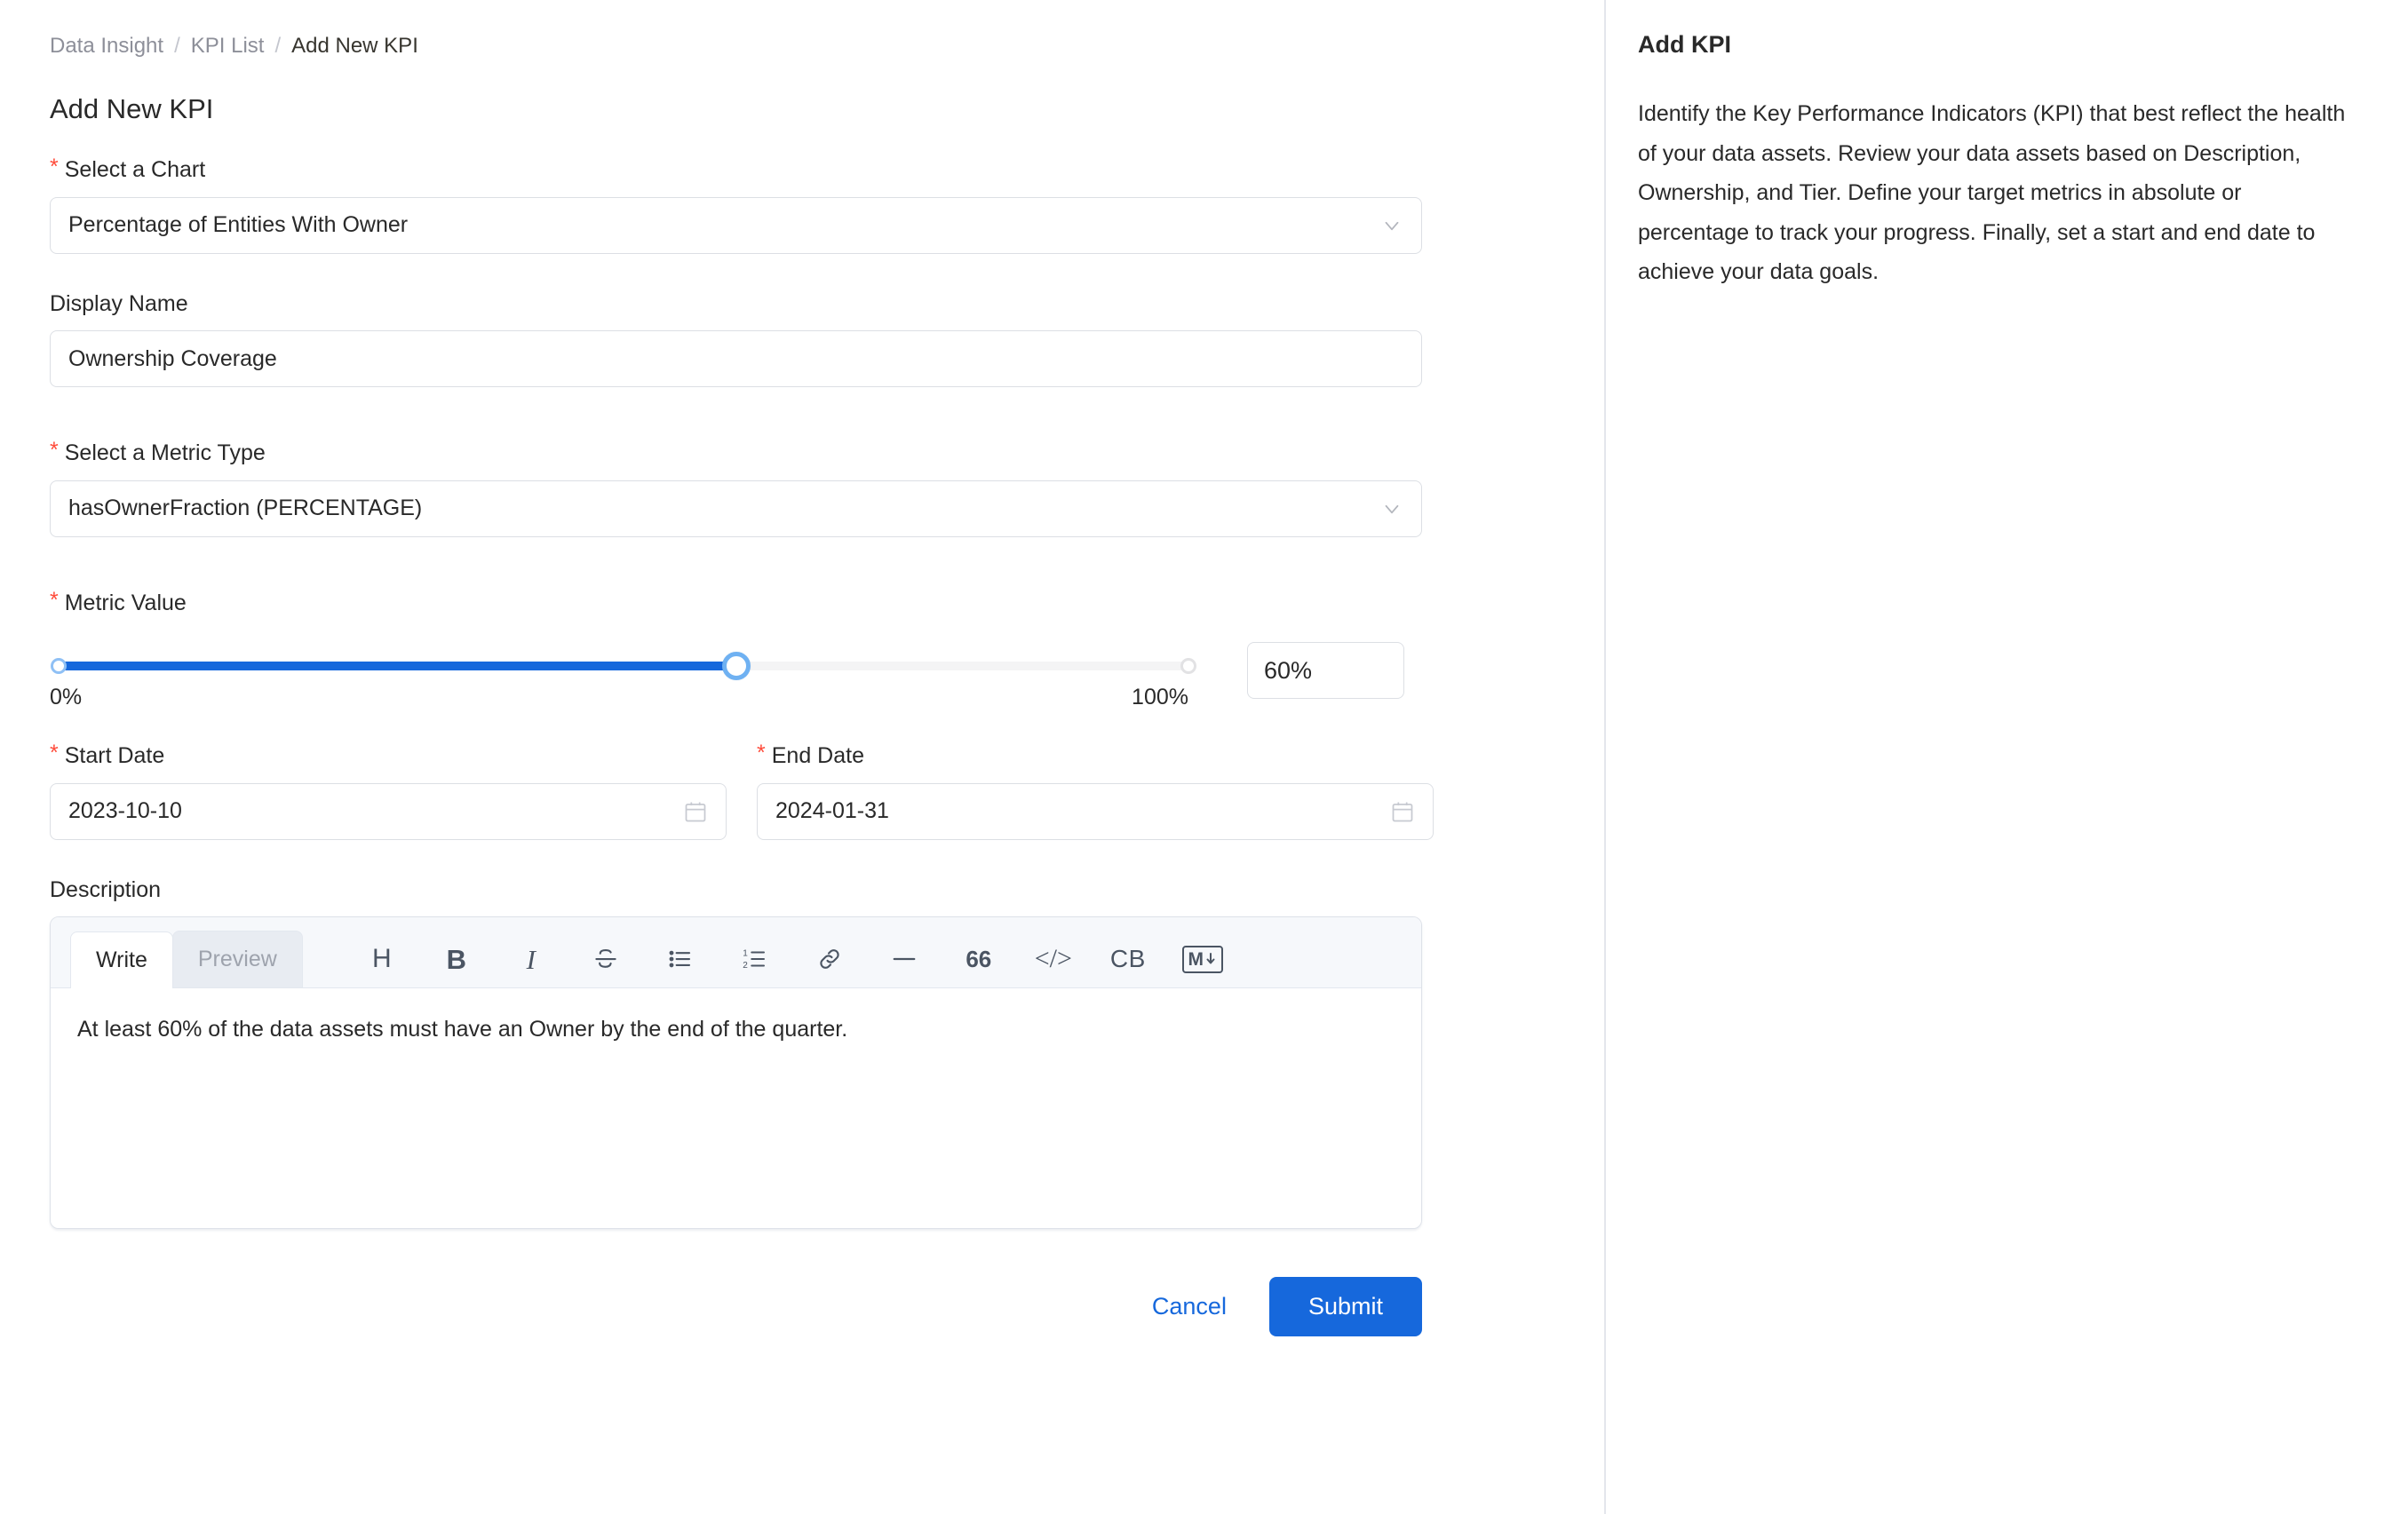 Image resolution: width=2408 pixels, height=1514 pixels. I want to click on start-date-input: 2023-10-10, so click(388, 811).